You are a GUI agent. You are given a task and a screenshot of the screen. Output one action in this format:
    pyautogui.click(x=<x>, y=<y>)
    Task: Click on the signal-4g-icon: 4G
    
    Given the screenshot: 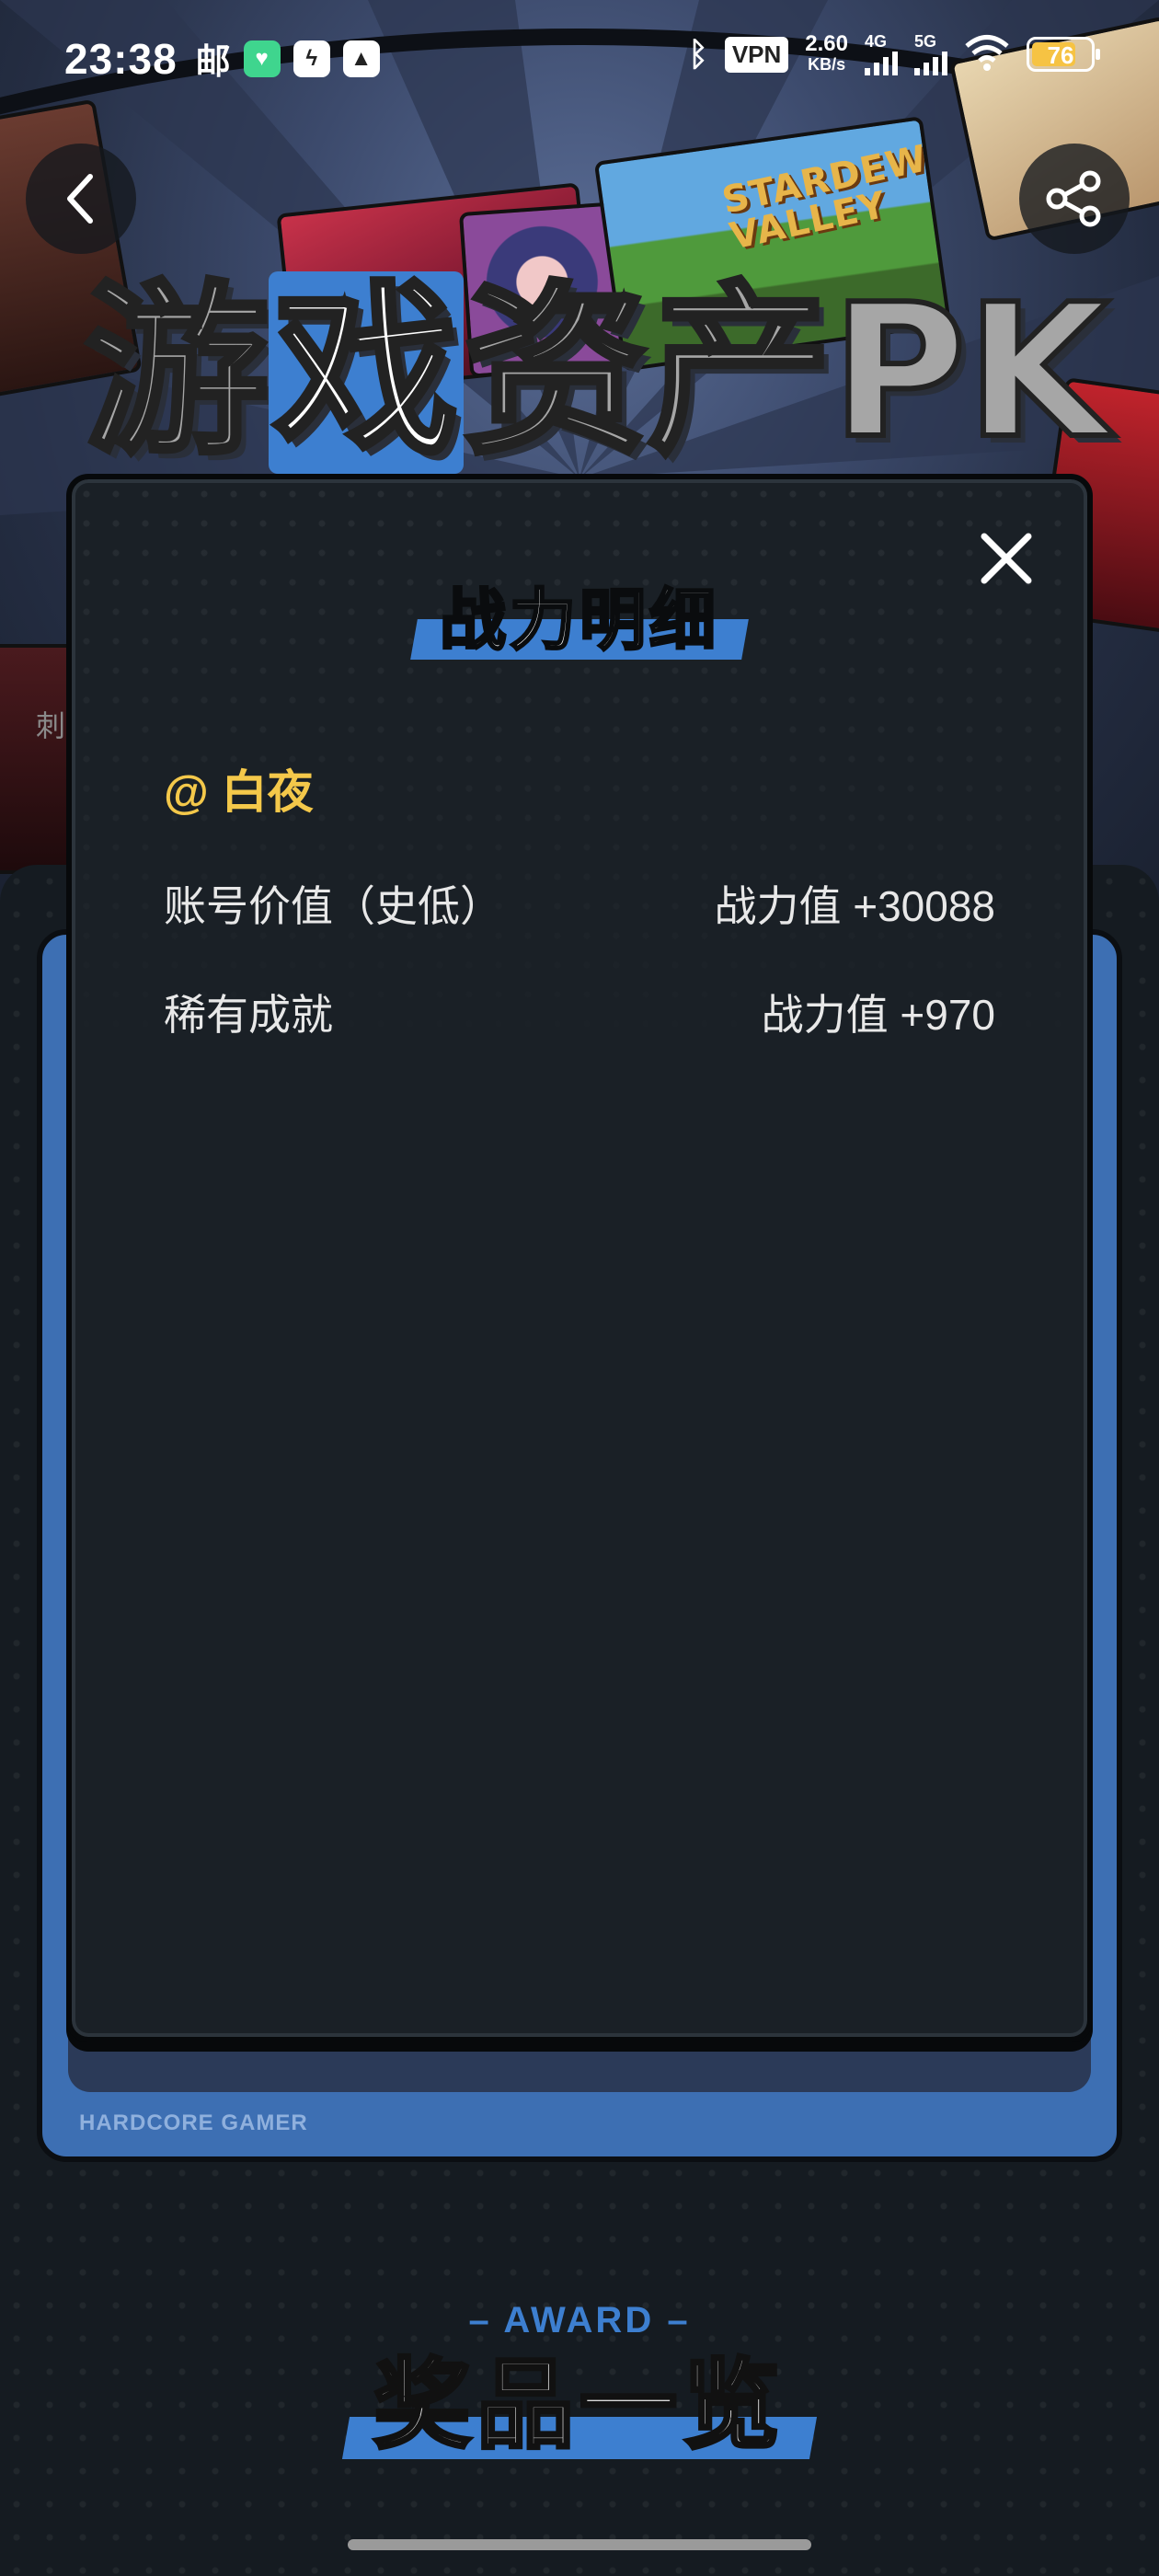 What is the action you would take?
    pyautogui.click(x=881, y=54)
    